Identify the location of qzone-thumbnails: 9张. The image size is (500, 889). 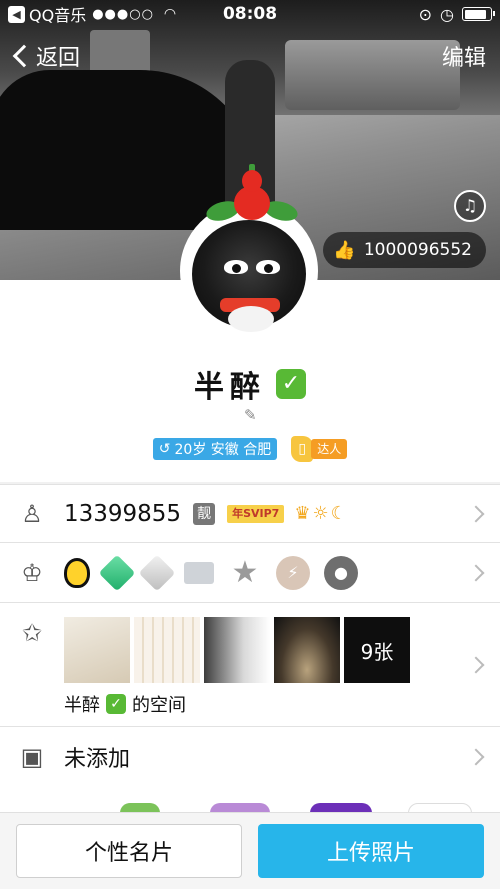
(237, 650).